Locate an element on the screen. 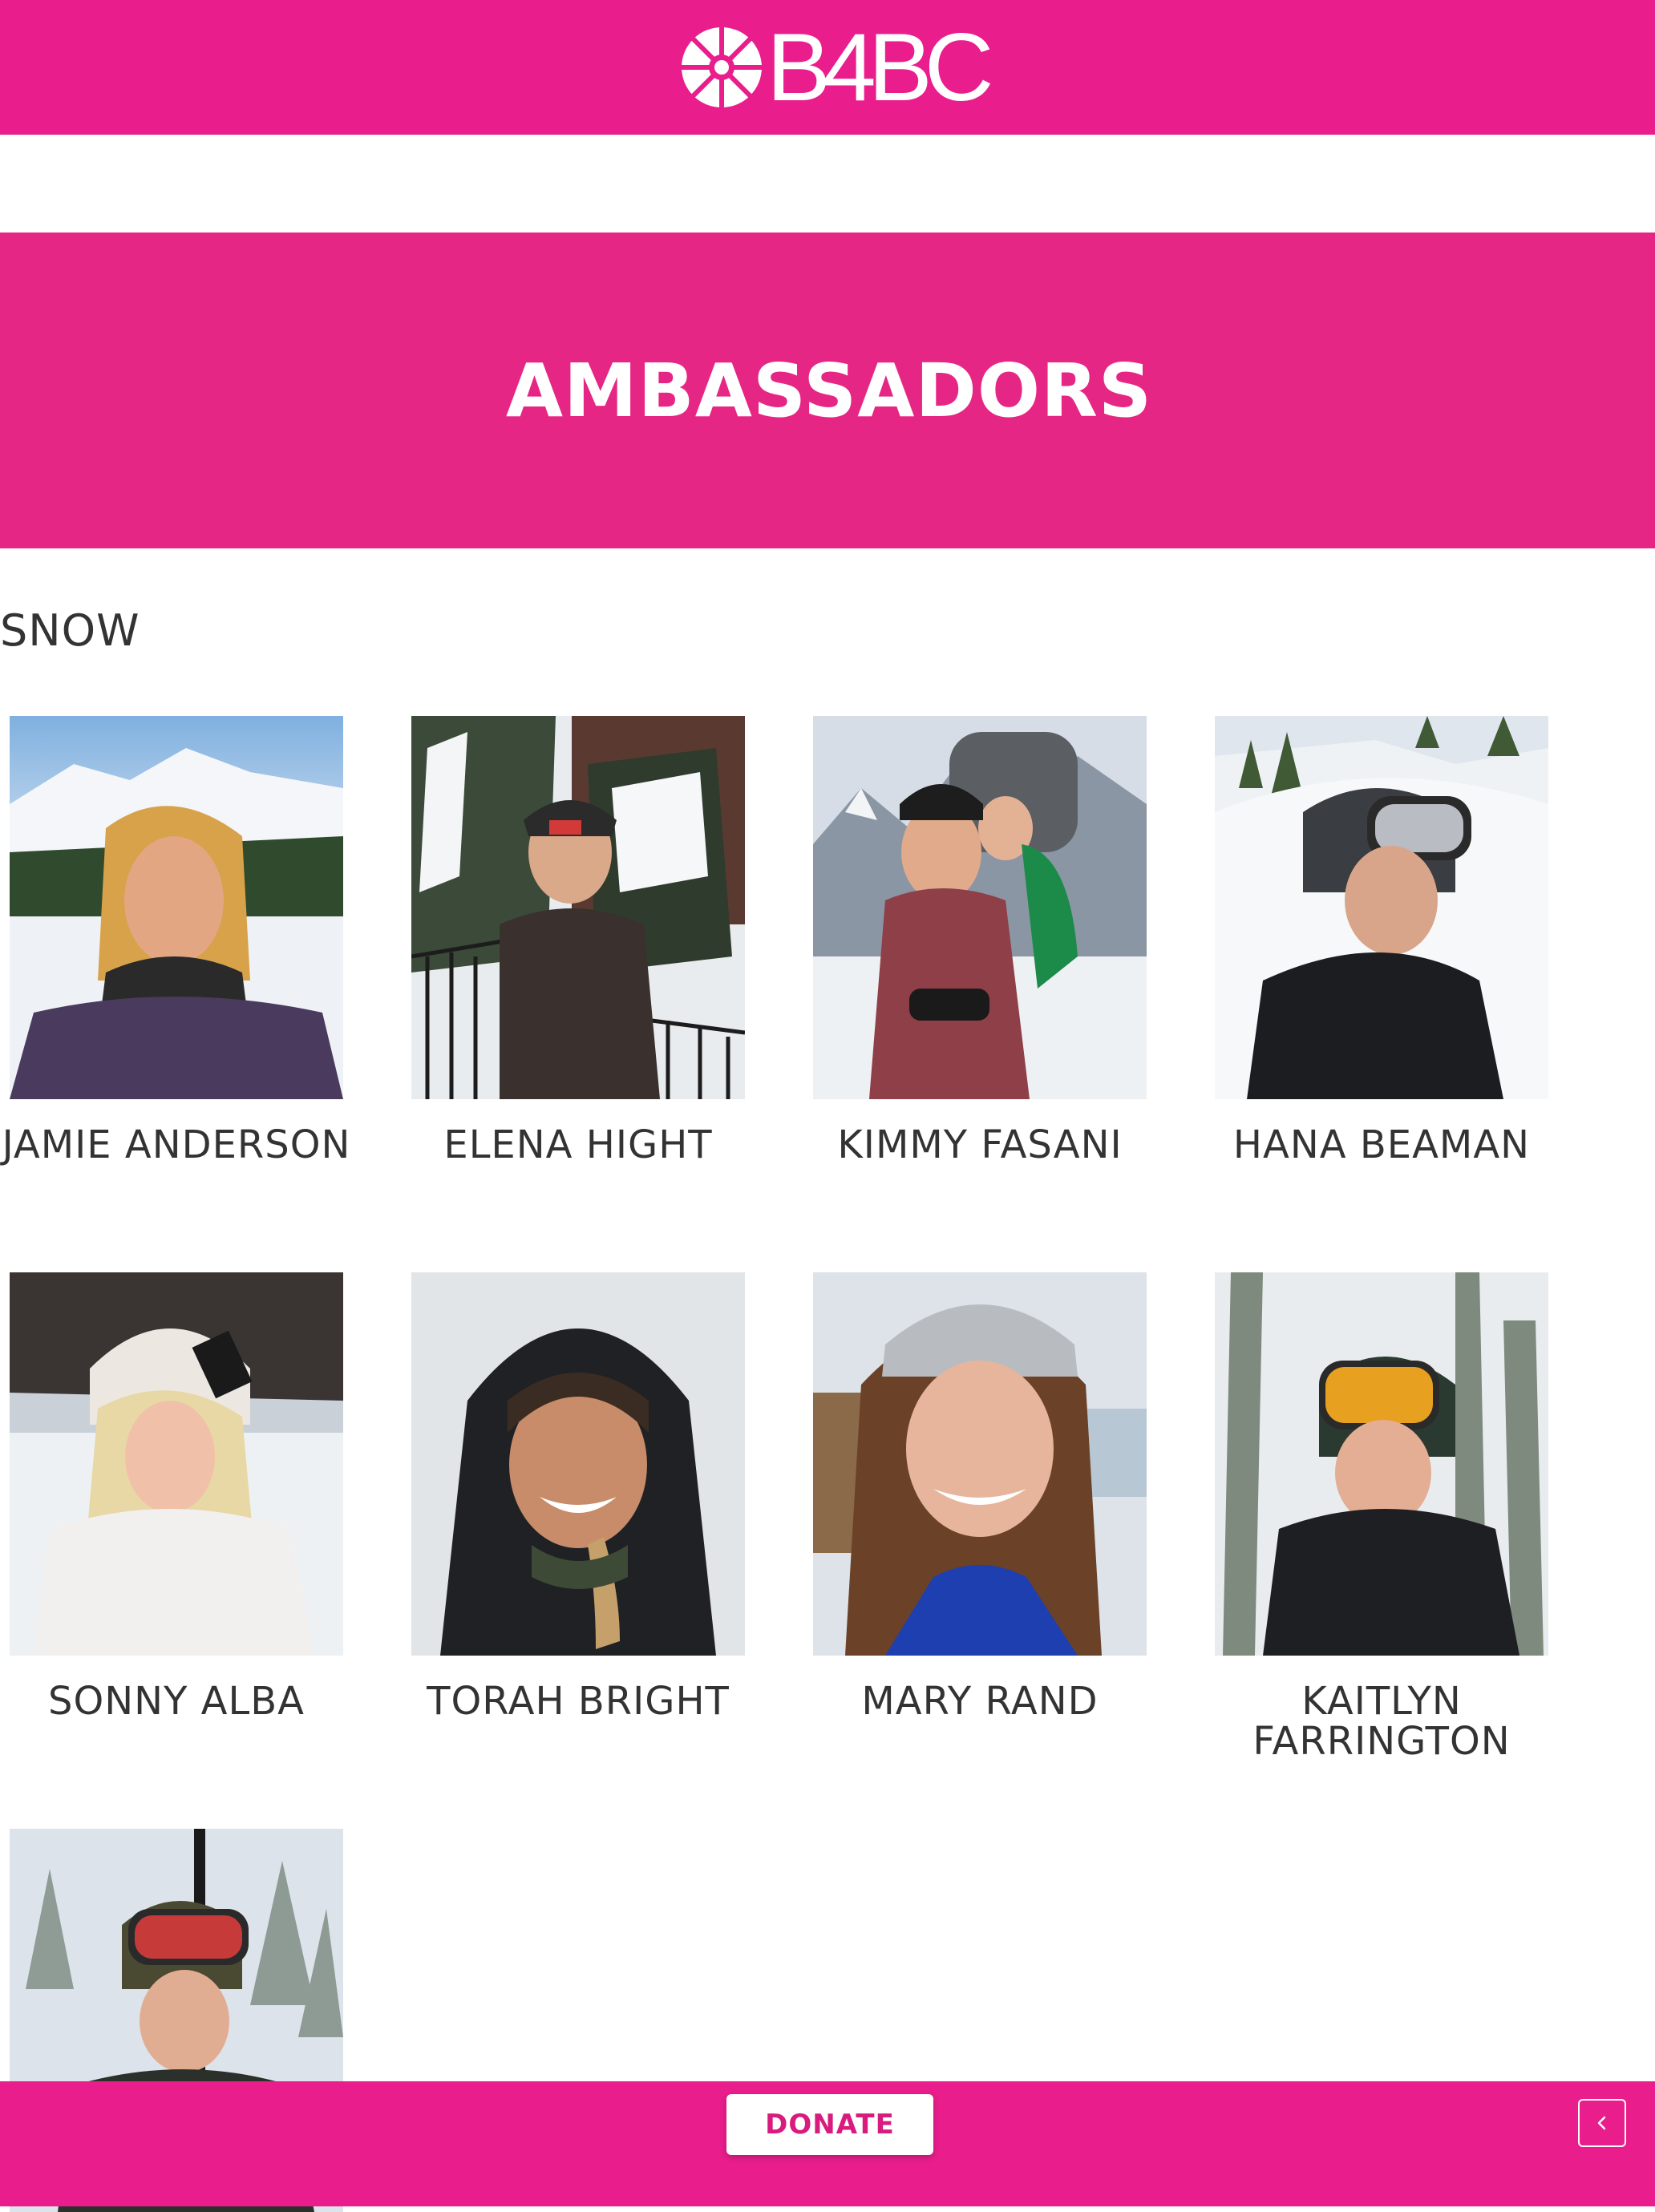 The height and width of the screenshot is (2212, 1655). ambassador-name: HANA BEAMAN is located at coordinates (1381, 1145).